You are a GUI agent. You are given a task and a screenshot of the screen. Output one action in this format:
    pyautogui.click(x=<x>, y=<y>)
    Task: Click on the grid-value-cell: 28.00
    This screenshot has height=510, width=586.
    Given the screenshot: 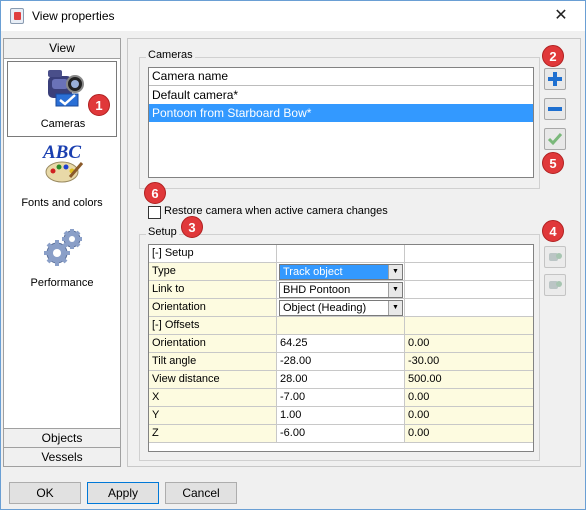 What is the action you would take?
    pyautogui.click(x=341, y=380)
    